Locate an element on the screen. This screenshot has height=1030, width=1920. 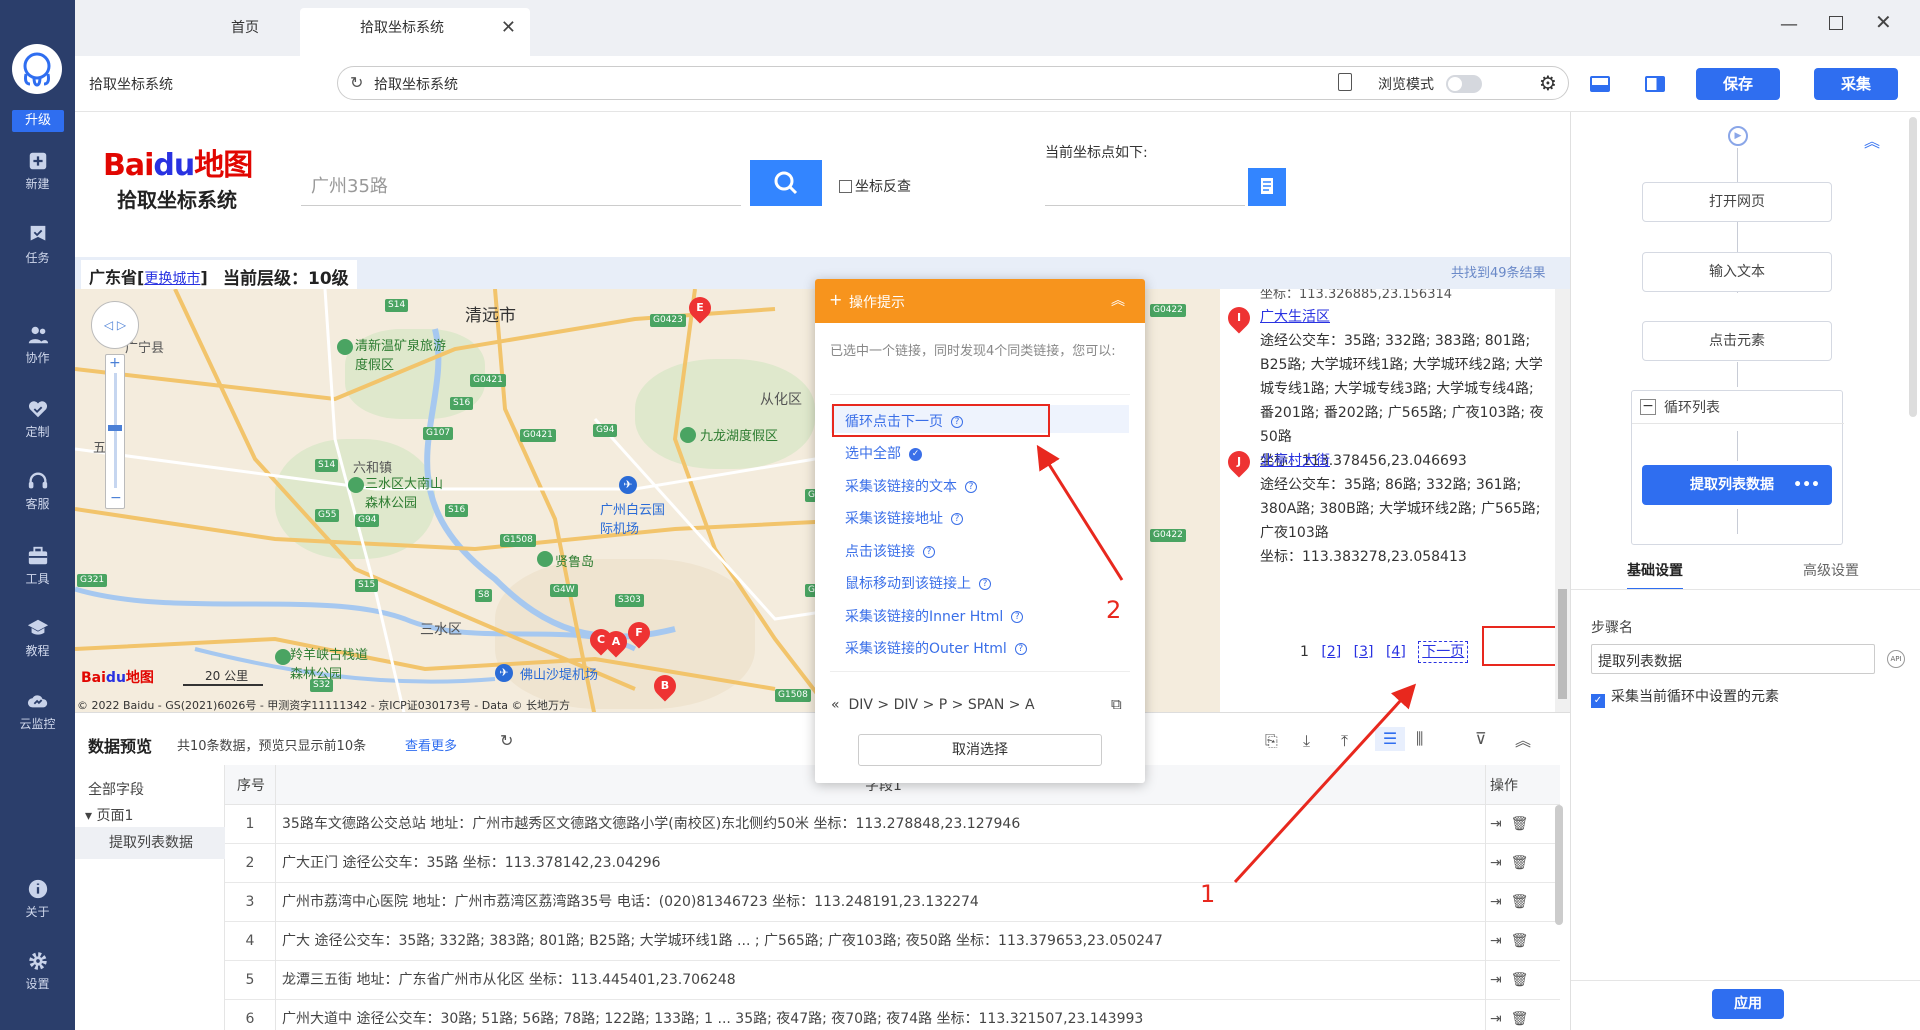
minimize-icon: — is located at coordinates (1789, 24).